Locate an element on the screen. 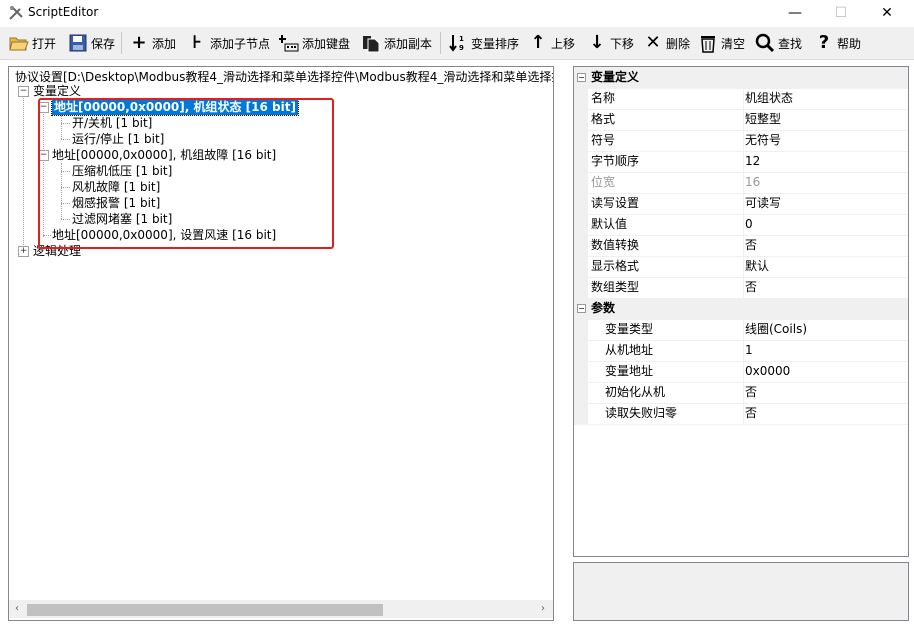 The width and height of the screenshot is (914, 628). property-value: 机组状态 is located at coordinates (824, 98).